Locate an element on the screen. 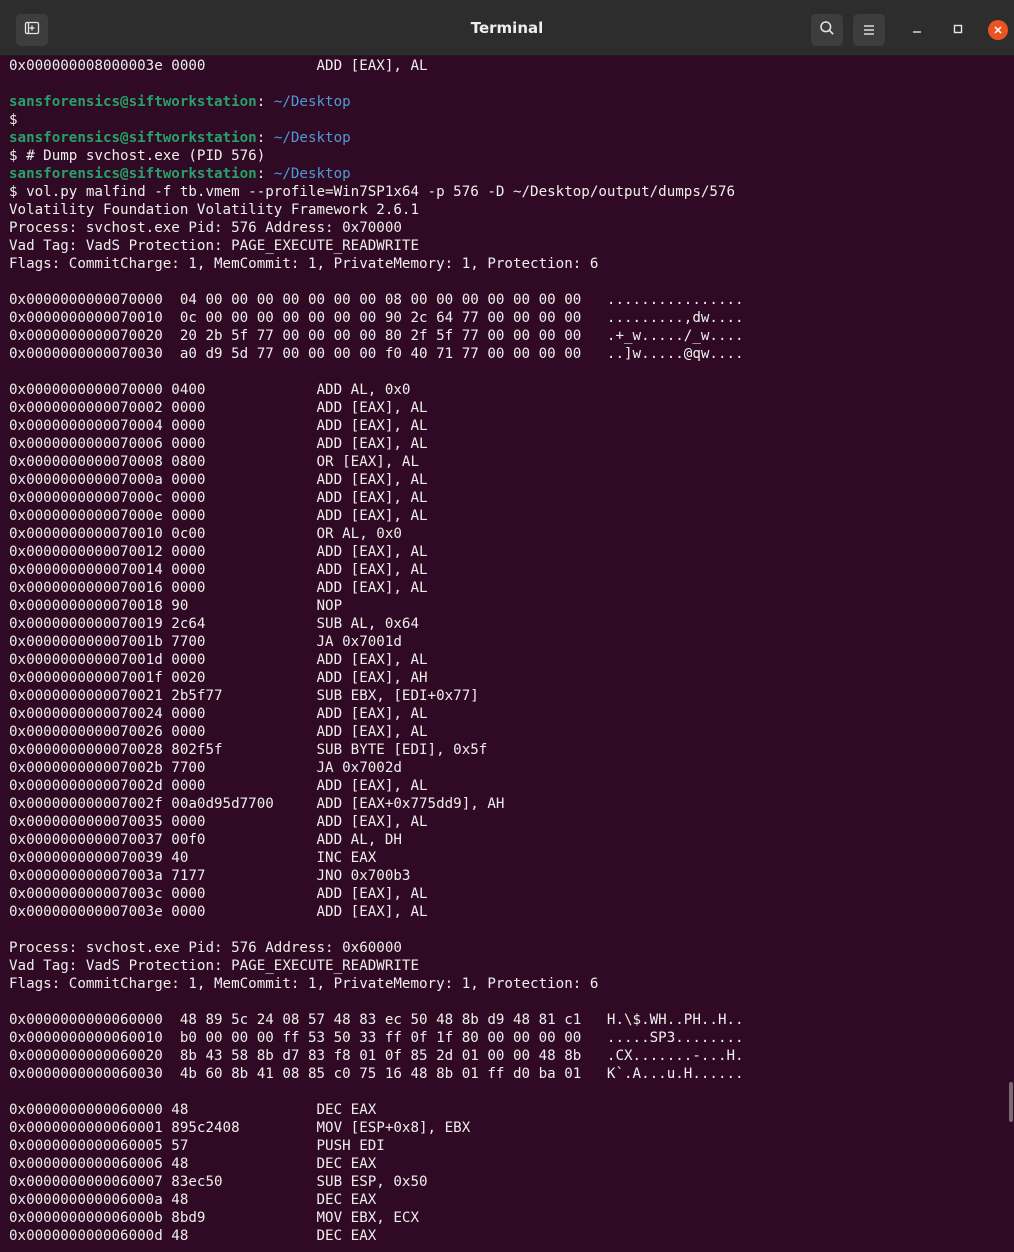 This screenshot has height=1252, width=1014. output-line: 0x000000000006000a 48 DEC EAX is located at coordinates (193, 1200).